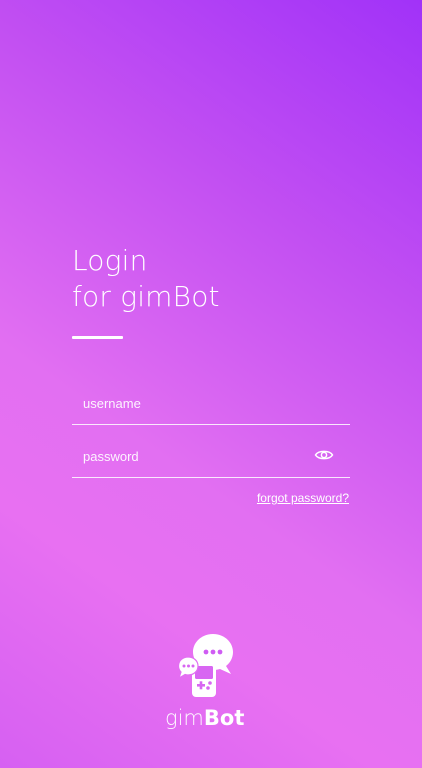 Image resolution: width=422 pixels, height=768 pixels. I want to click on title-underline, so click(97, 337).